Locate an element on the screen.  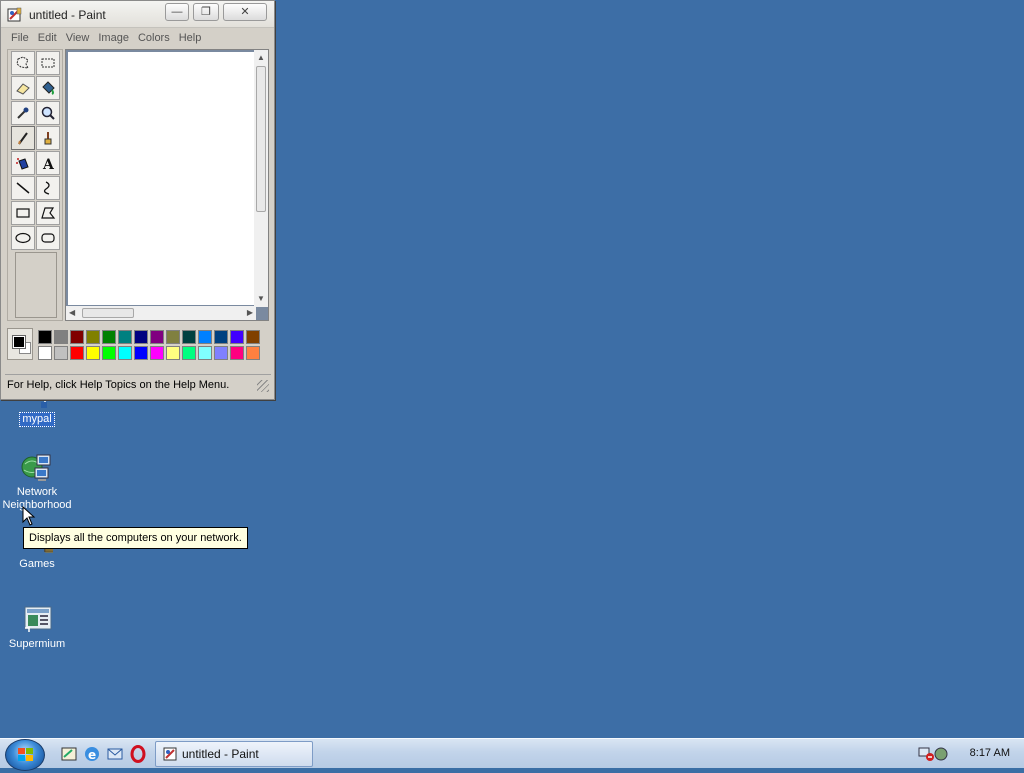
horizontal-scrollbar: ◀ ▶ is located at coordinates (161, 313).